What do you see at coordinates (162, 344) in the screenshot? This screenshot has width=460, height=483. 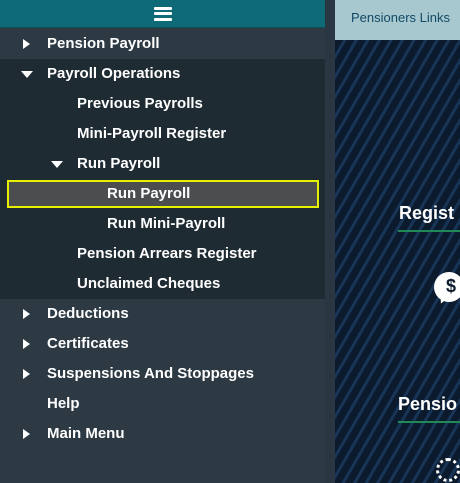 I see `menu-item-certificates: Certificates` at bounding box center [162, 344].